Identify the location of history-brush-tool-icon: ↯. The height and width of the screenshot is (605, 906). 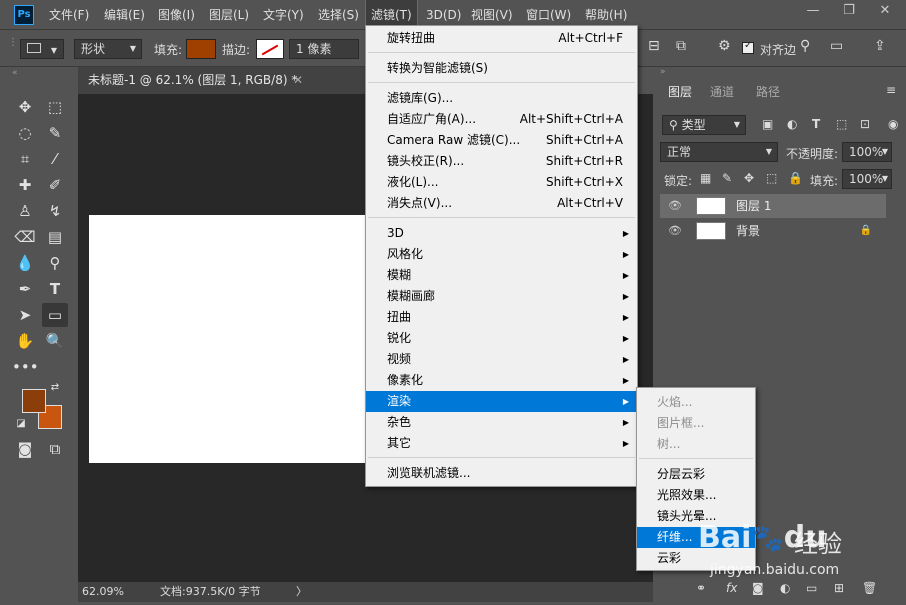
(55, 211).